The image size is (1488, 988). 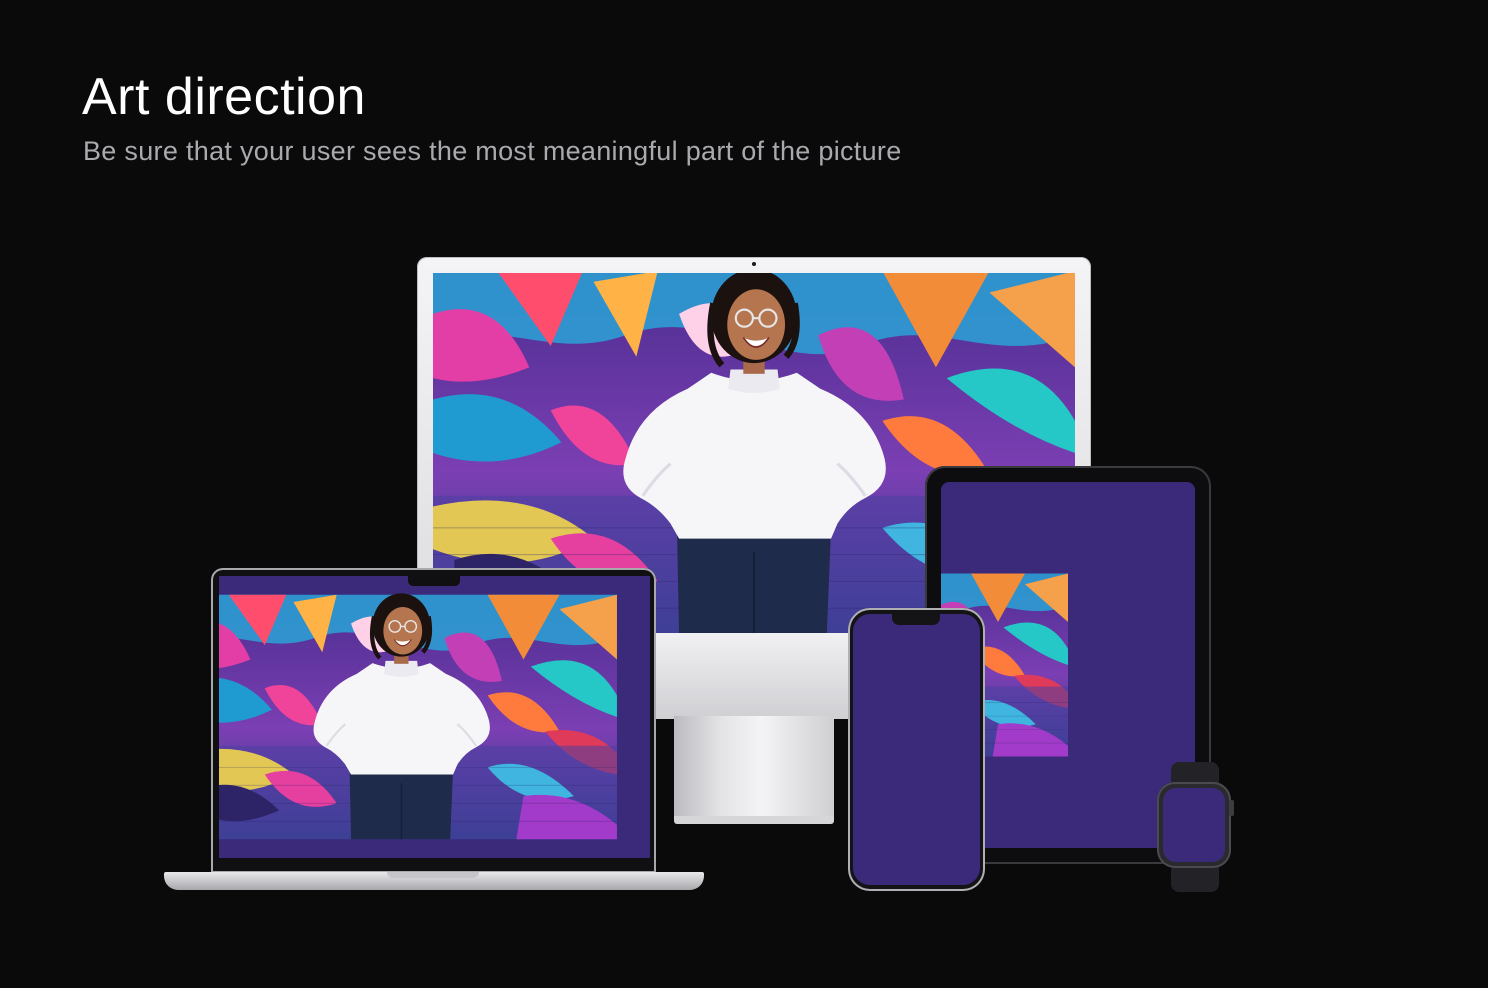 I want to click on laptop-opening-groove, so click(x=433, y=875).